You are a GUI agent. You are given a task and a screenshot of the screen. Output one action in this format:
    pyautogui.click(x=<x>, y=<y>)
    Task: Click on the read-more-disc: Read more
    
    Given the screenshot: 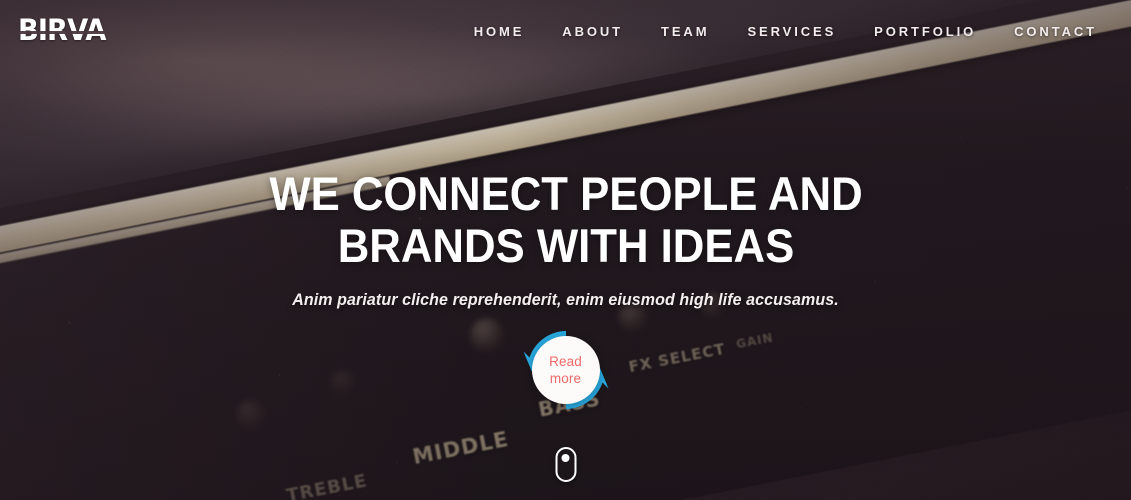 What is the action you would take?
    pyautogui.click(x=565, y=370)
    